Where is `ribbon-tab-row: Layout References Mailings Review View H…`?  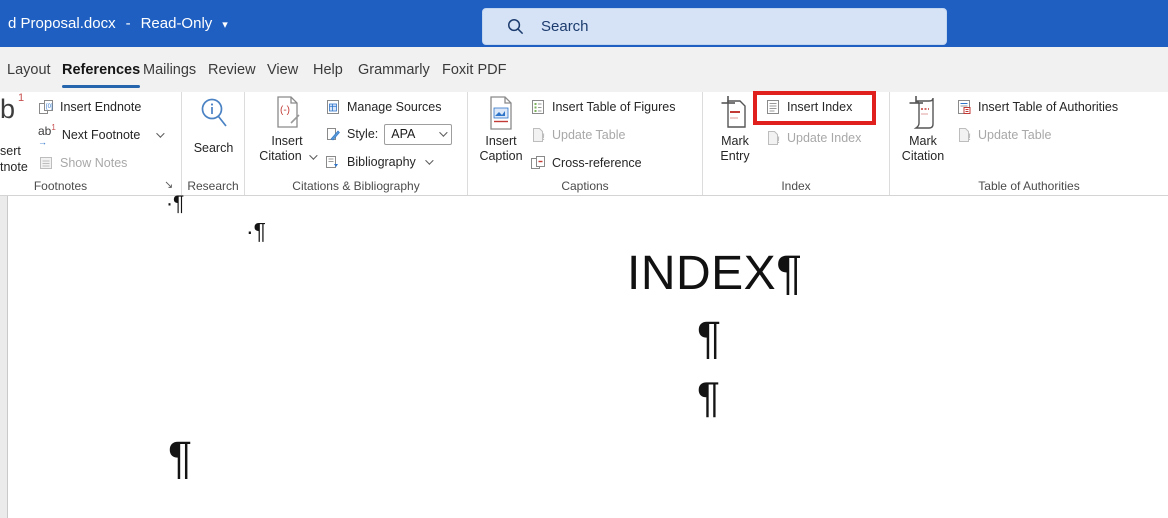
ribbon-tab-row: Layout References Mailings Review View H… is located at coordinates (584, 69).